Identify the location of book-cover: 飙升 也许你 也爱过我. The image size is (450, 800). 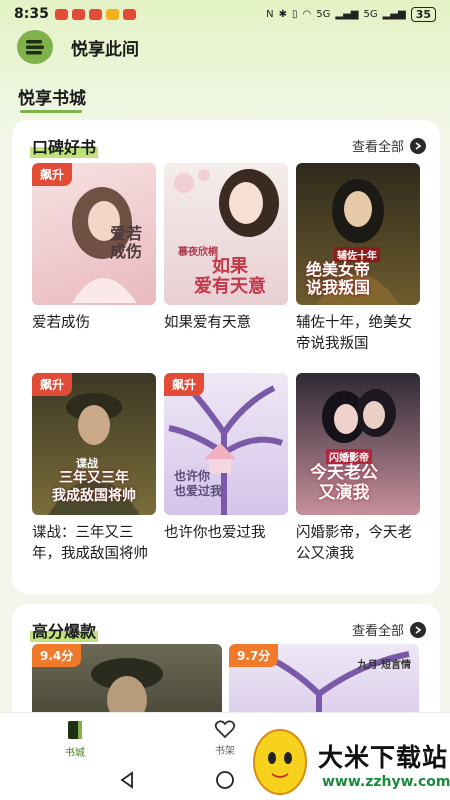
(226, 444).